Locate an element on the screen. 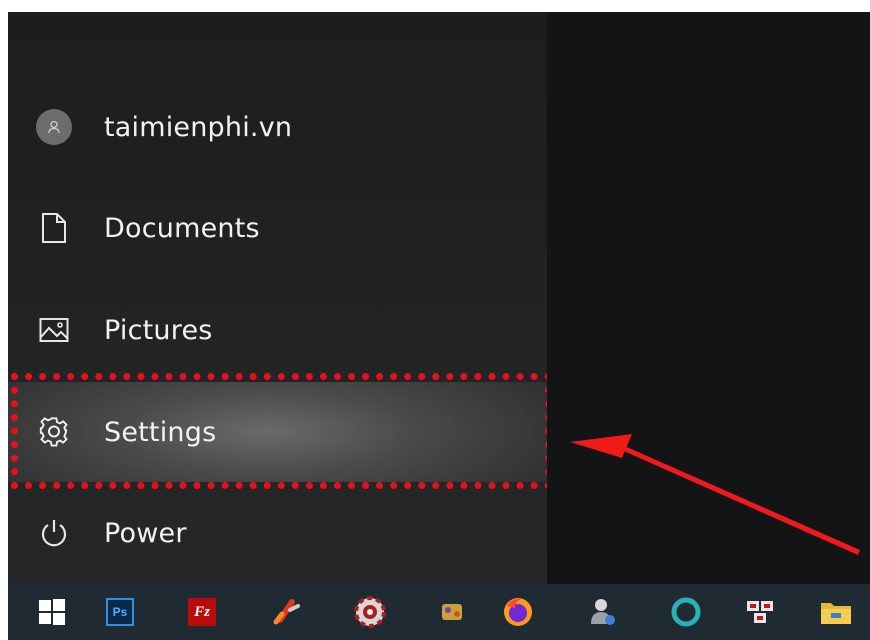  photoshop-icon: Ps is located at coordinates (120, 612).